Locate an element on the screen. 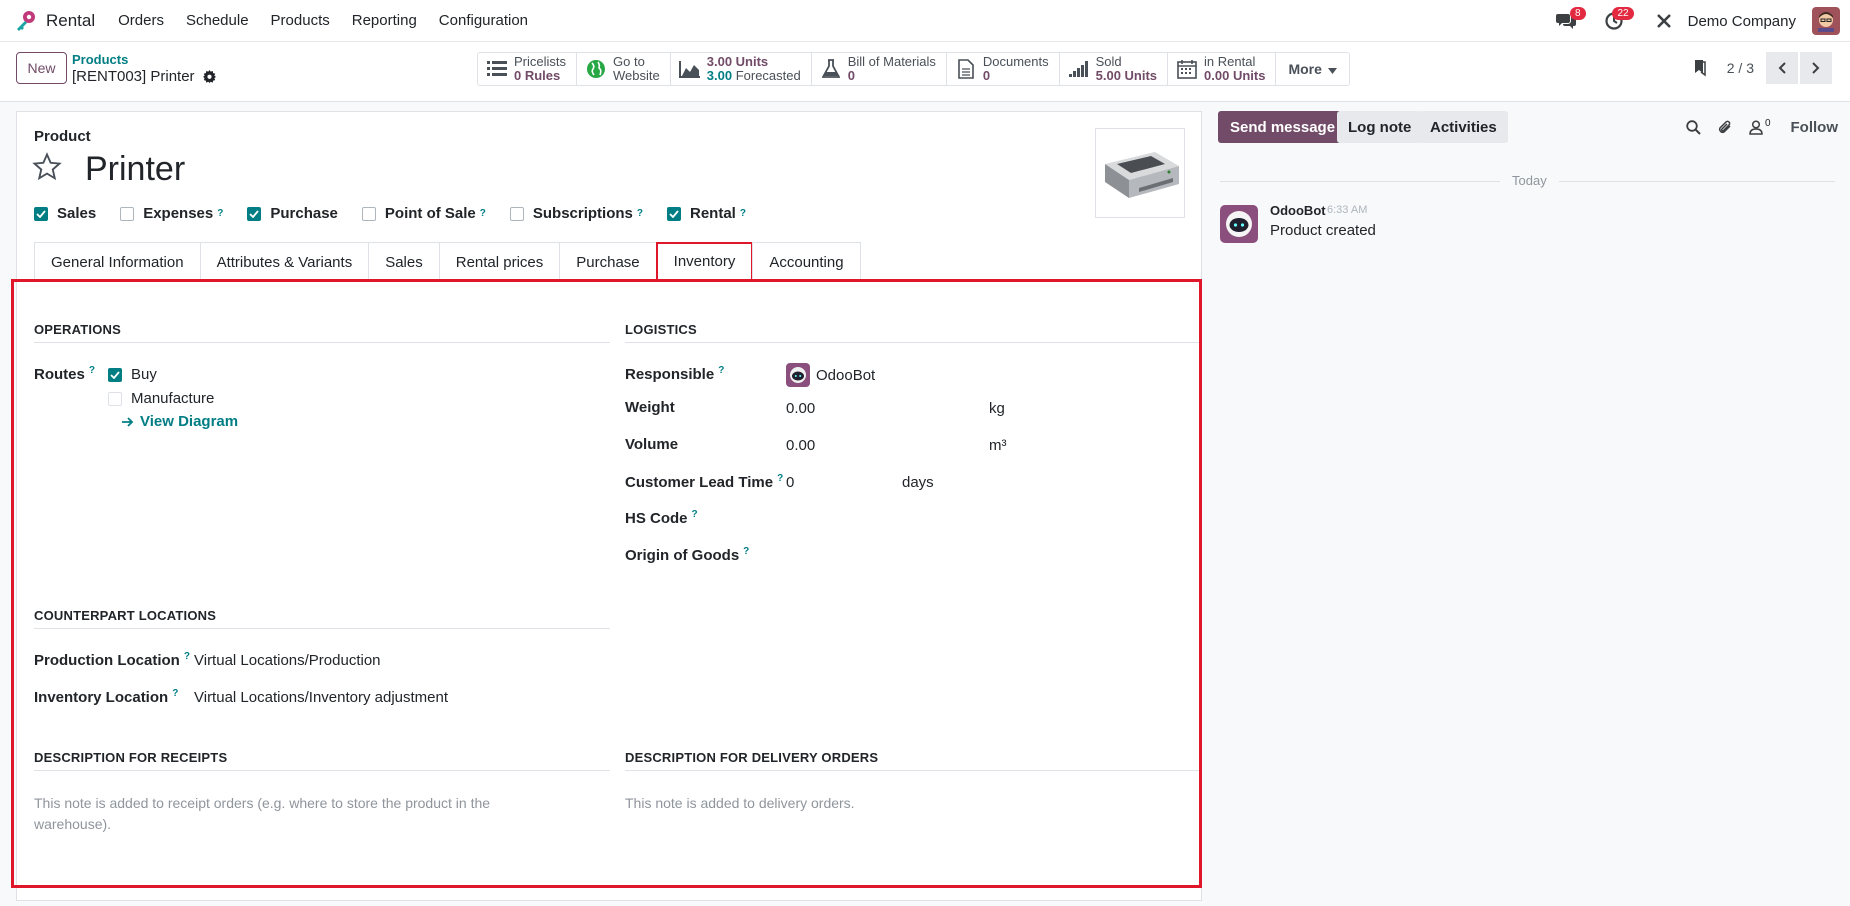 Image resolution: width=1850 pixels, height=906 pixels. chevron-right-icon is located at coordinates (1816, 68).